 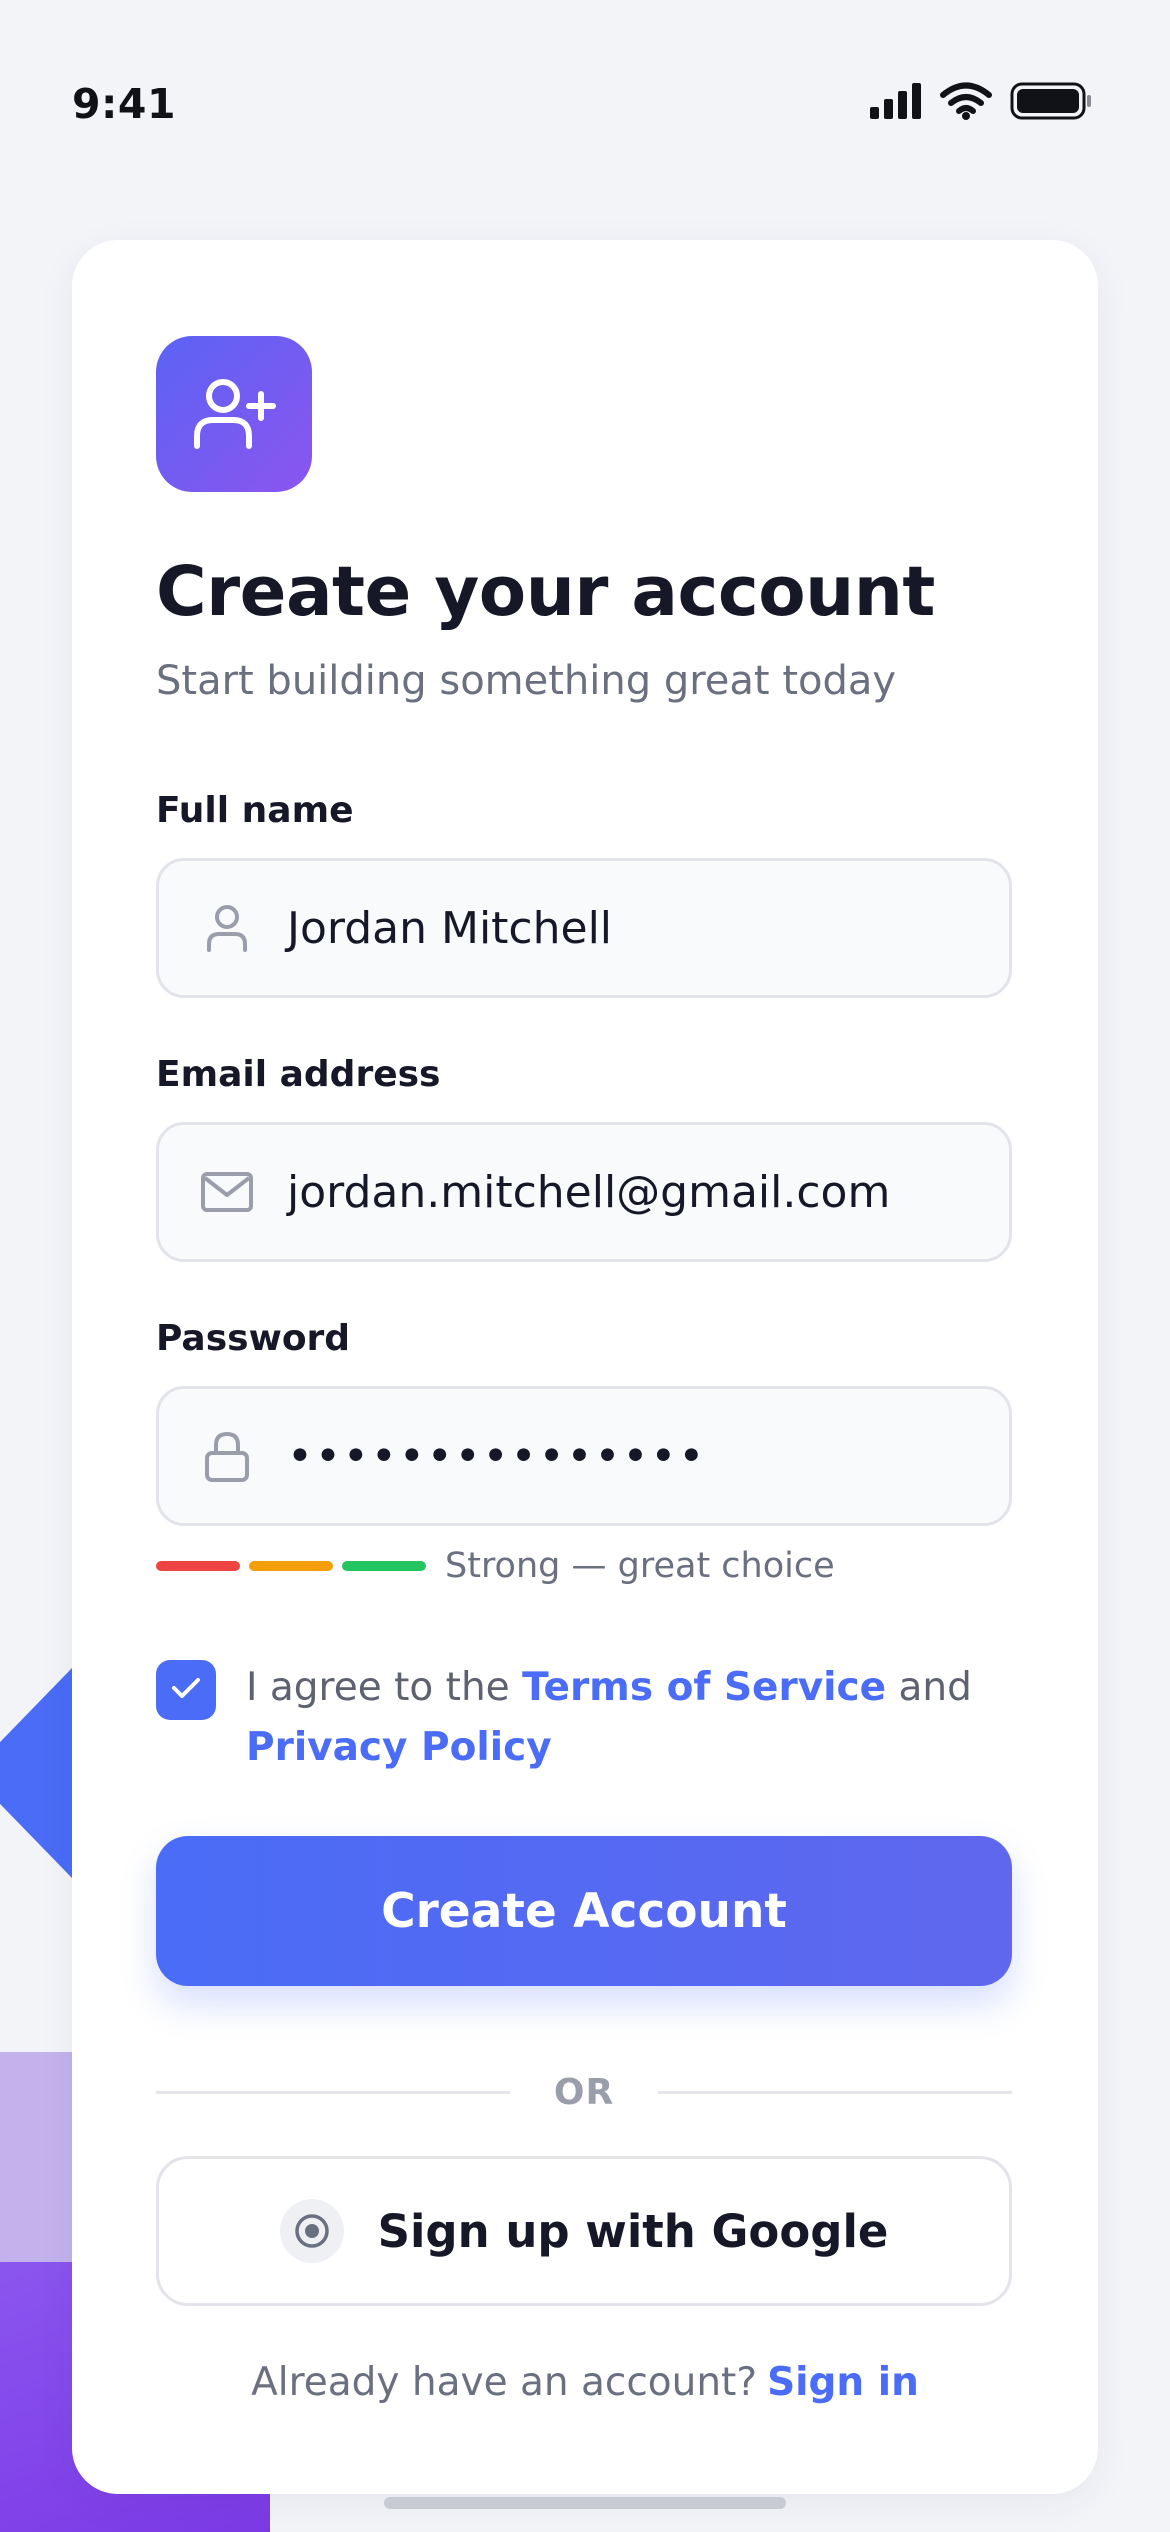 I want to click on signin-prompt-row: Already have an account? Sign in, so click(x=585, y=2382).